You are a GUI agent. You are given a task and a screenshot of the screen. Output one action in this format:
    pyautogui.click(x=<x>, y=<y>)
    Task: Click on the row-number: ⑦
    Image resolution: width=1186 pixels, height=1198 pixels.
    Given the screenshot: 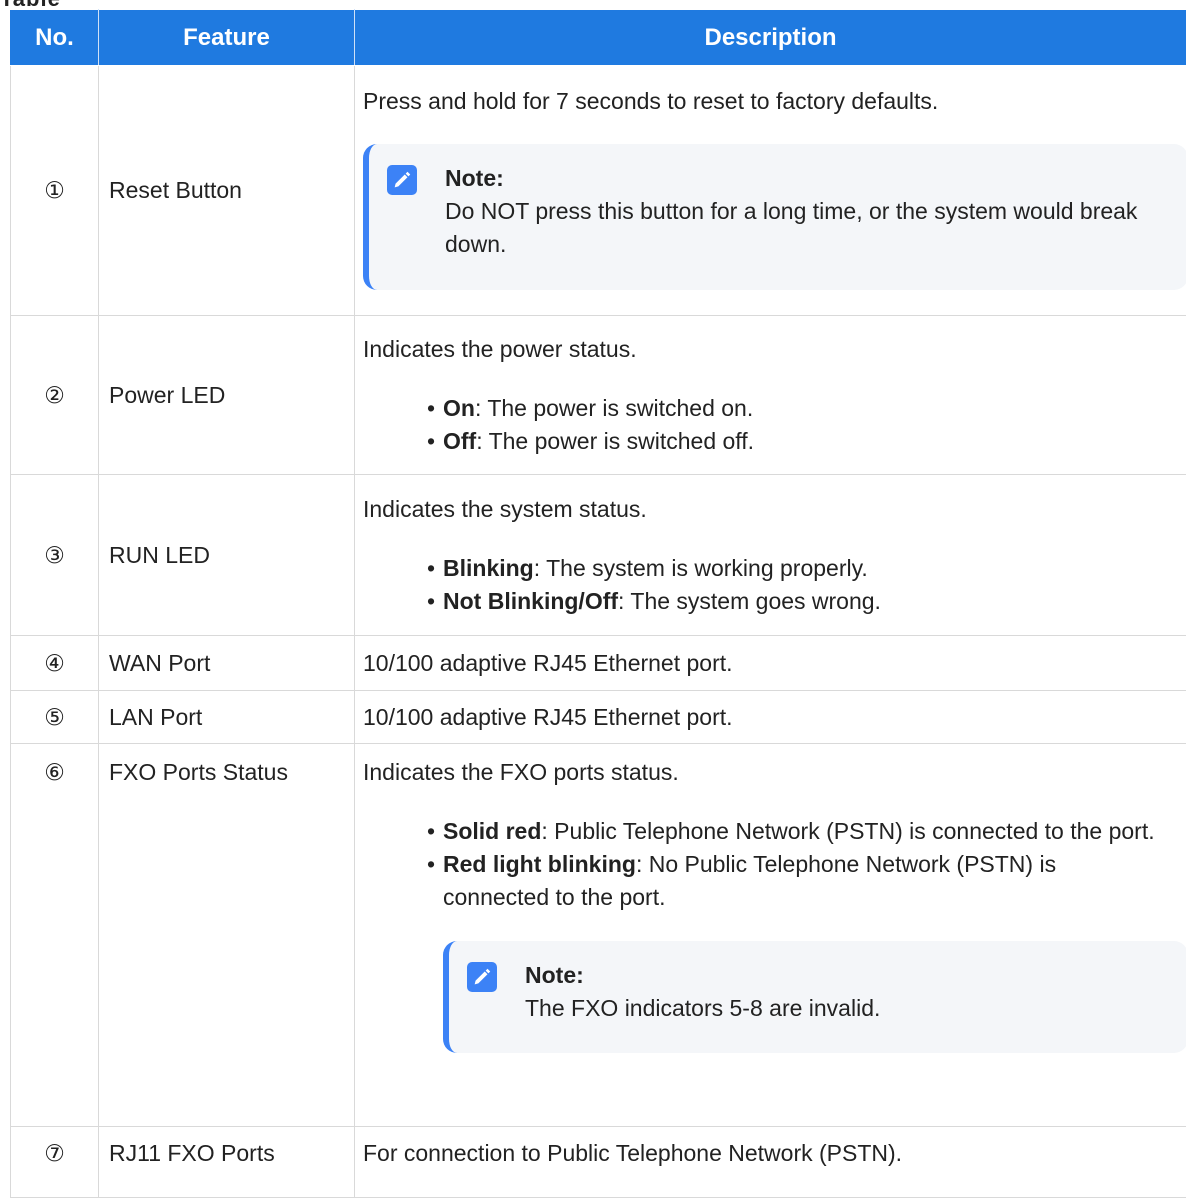 What is the action you would take?
    pyautogui.click(x=55, y=1162)
    